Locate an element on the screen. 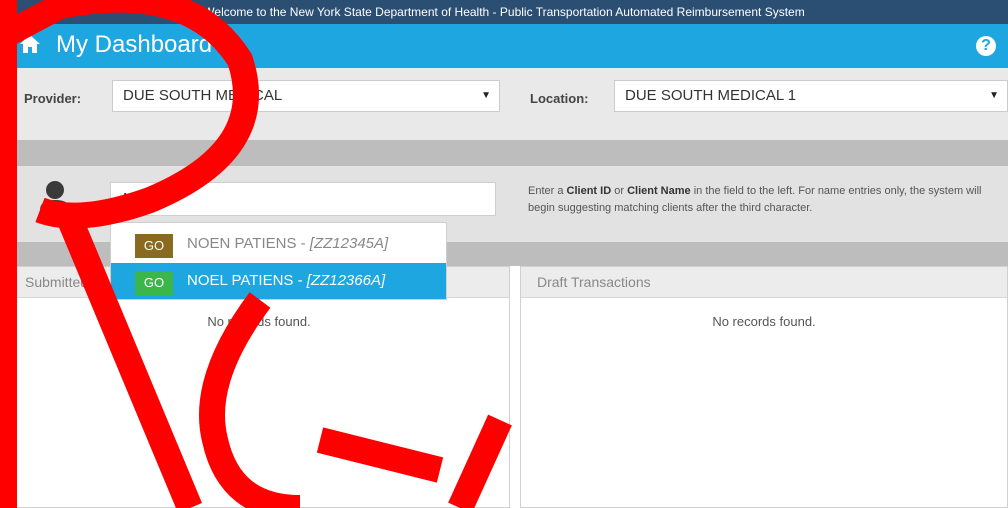  client-search-input: NOE is located at coordinates (303, 199).